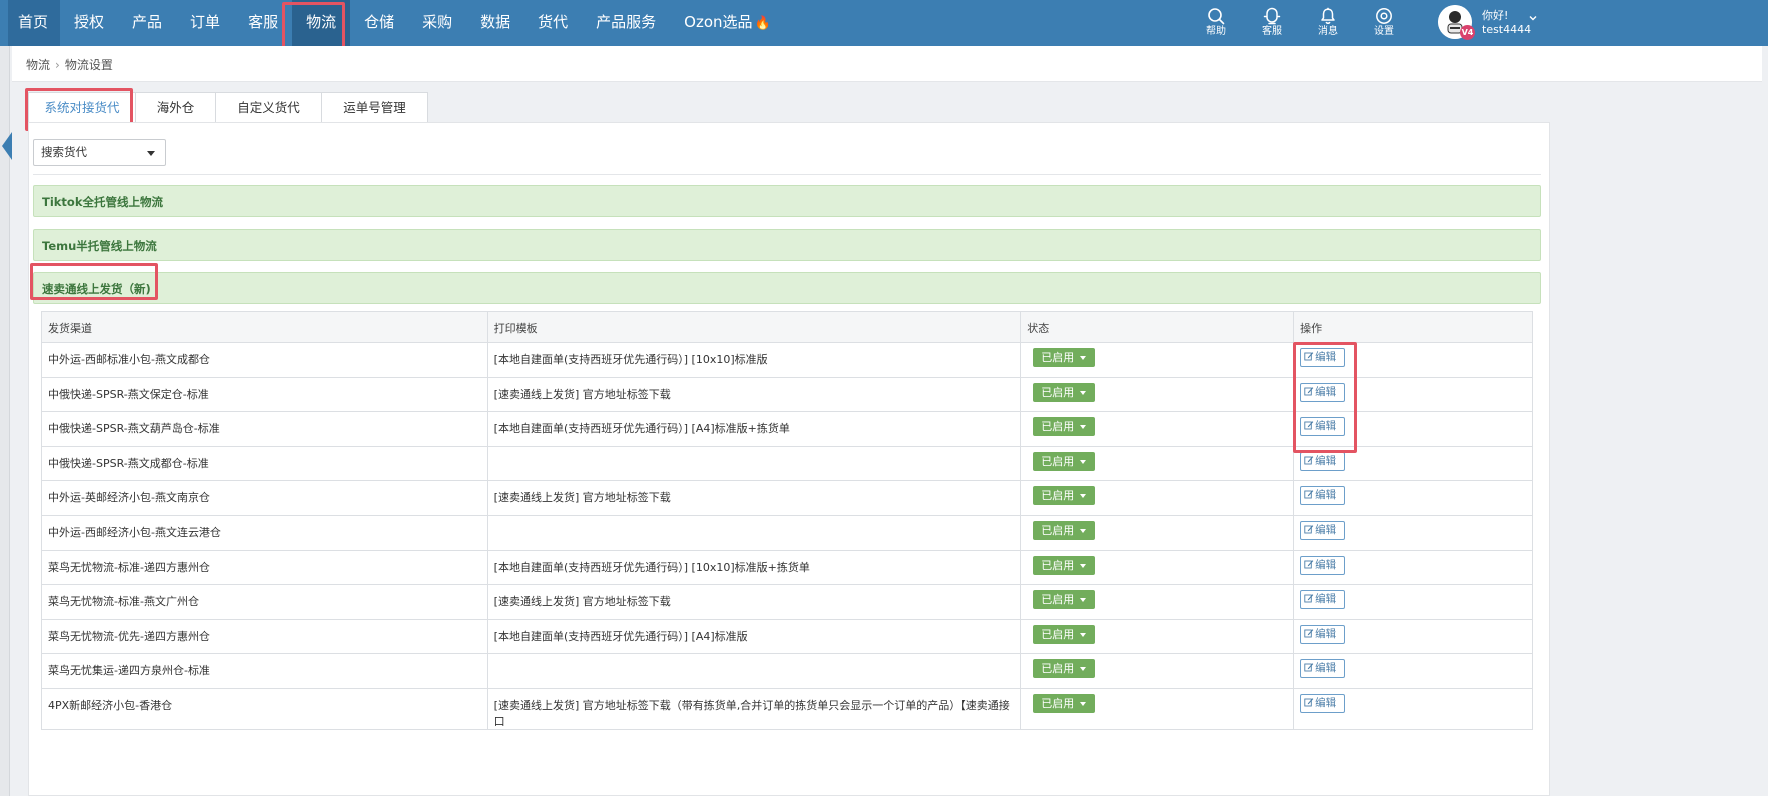 Image resolution: width=1768 pixels, height=796 pixels. Describe the element at coordinates (626, 23) in the screenshot. I see `nav-product-service: 产品服务` at that location.